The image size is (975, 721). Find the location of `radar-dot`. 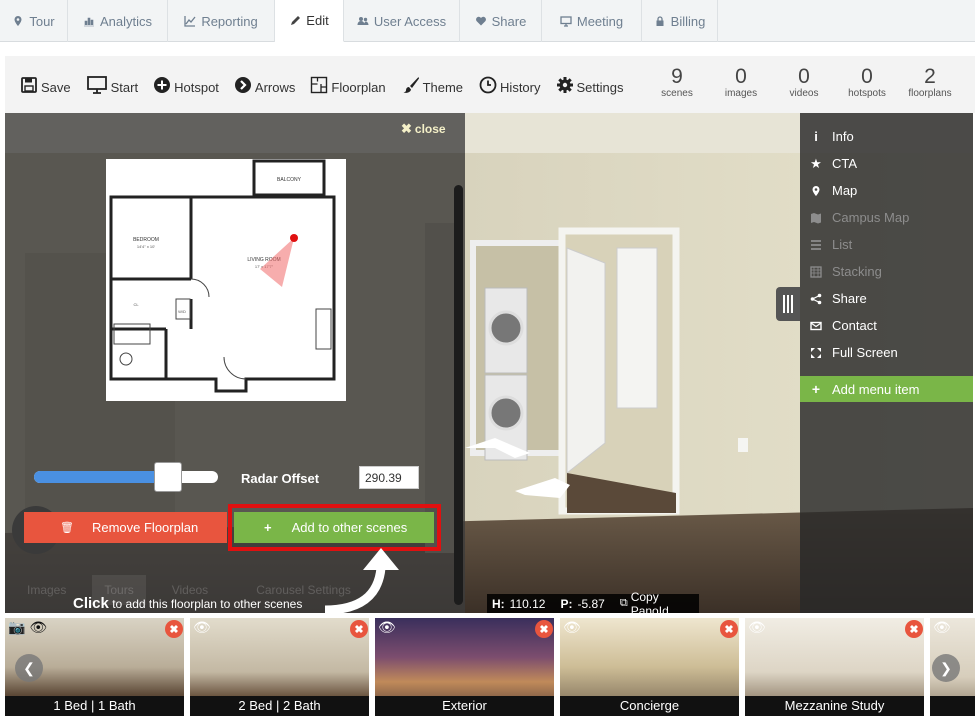

radar-dot is located at coordinates (294, 238).